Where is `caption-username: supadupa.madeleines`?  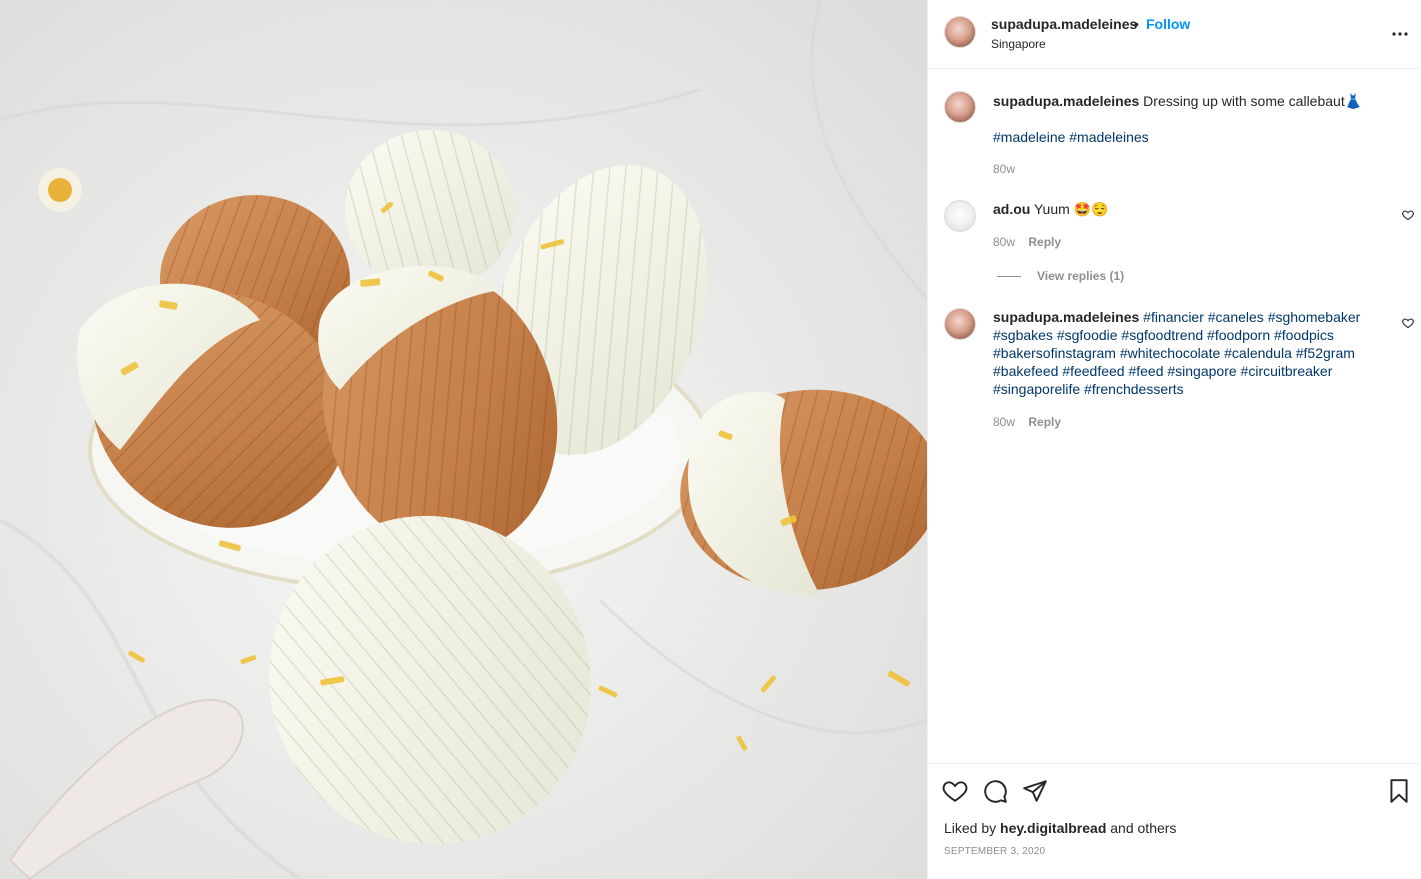
caption-username: supadupa.madeleines is located at coordinates (1066, 101).